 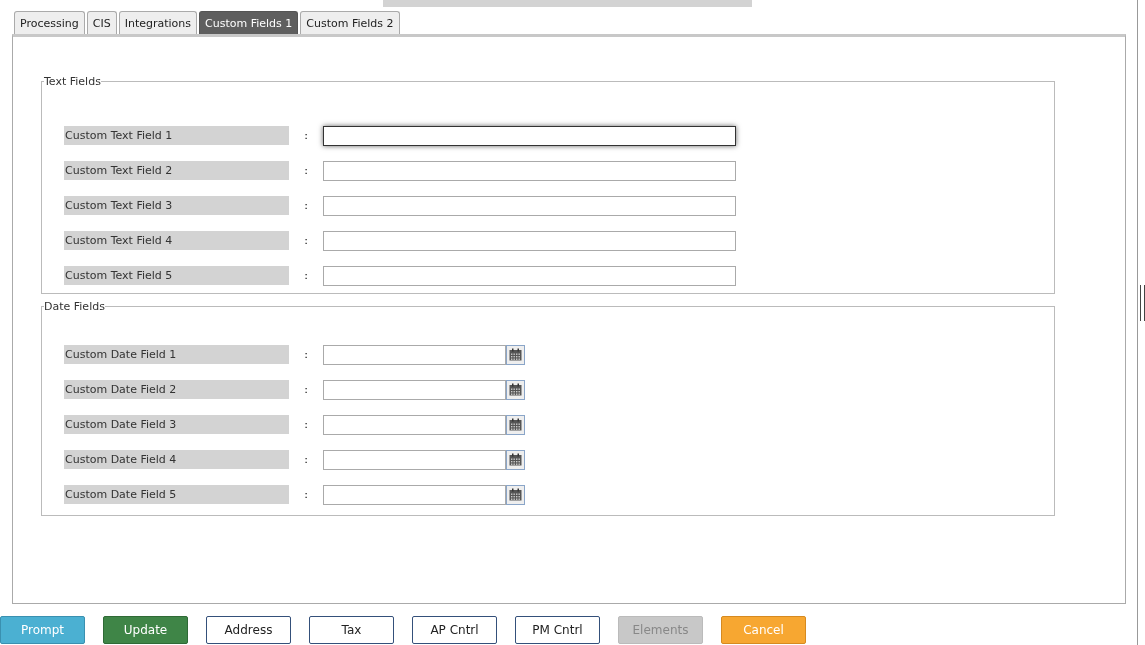 I want to click on field-label: Custom Text Field 5, so click(x=176, y=275).